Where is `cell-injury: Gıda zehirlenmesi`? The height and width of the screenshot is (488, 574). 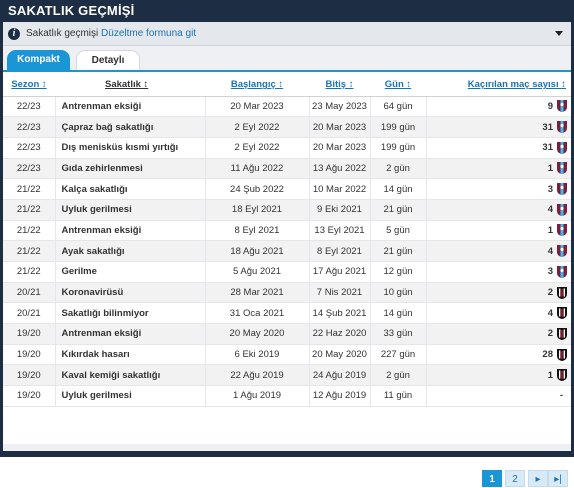
cell-injury: Gıda zehirlenmesi is located at coordinates (129, 169).